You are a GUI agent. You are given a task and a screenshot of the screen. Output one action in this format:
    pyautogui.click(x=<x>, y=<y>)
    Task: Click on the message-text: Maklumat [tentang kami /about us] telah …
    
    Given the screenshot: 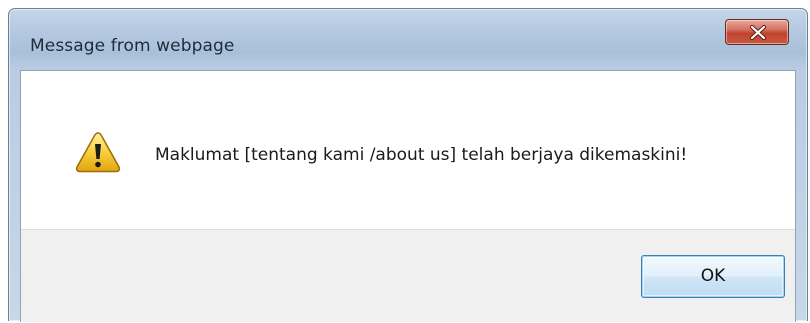 What is the action you would take?
    pyautogui.click(x=421, y=155)
    